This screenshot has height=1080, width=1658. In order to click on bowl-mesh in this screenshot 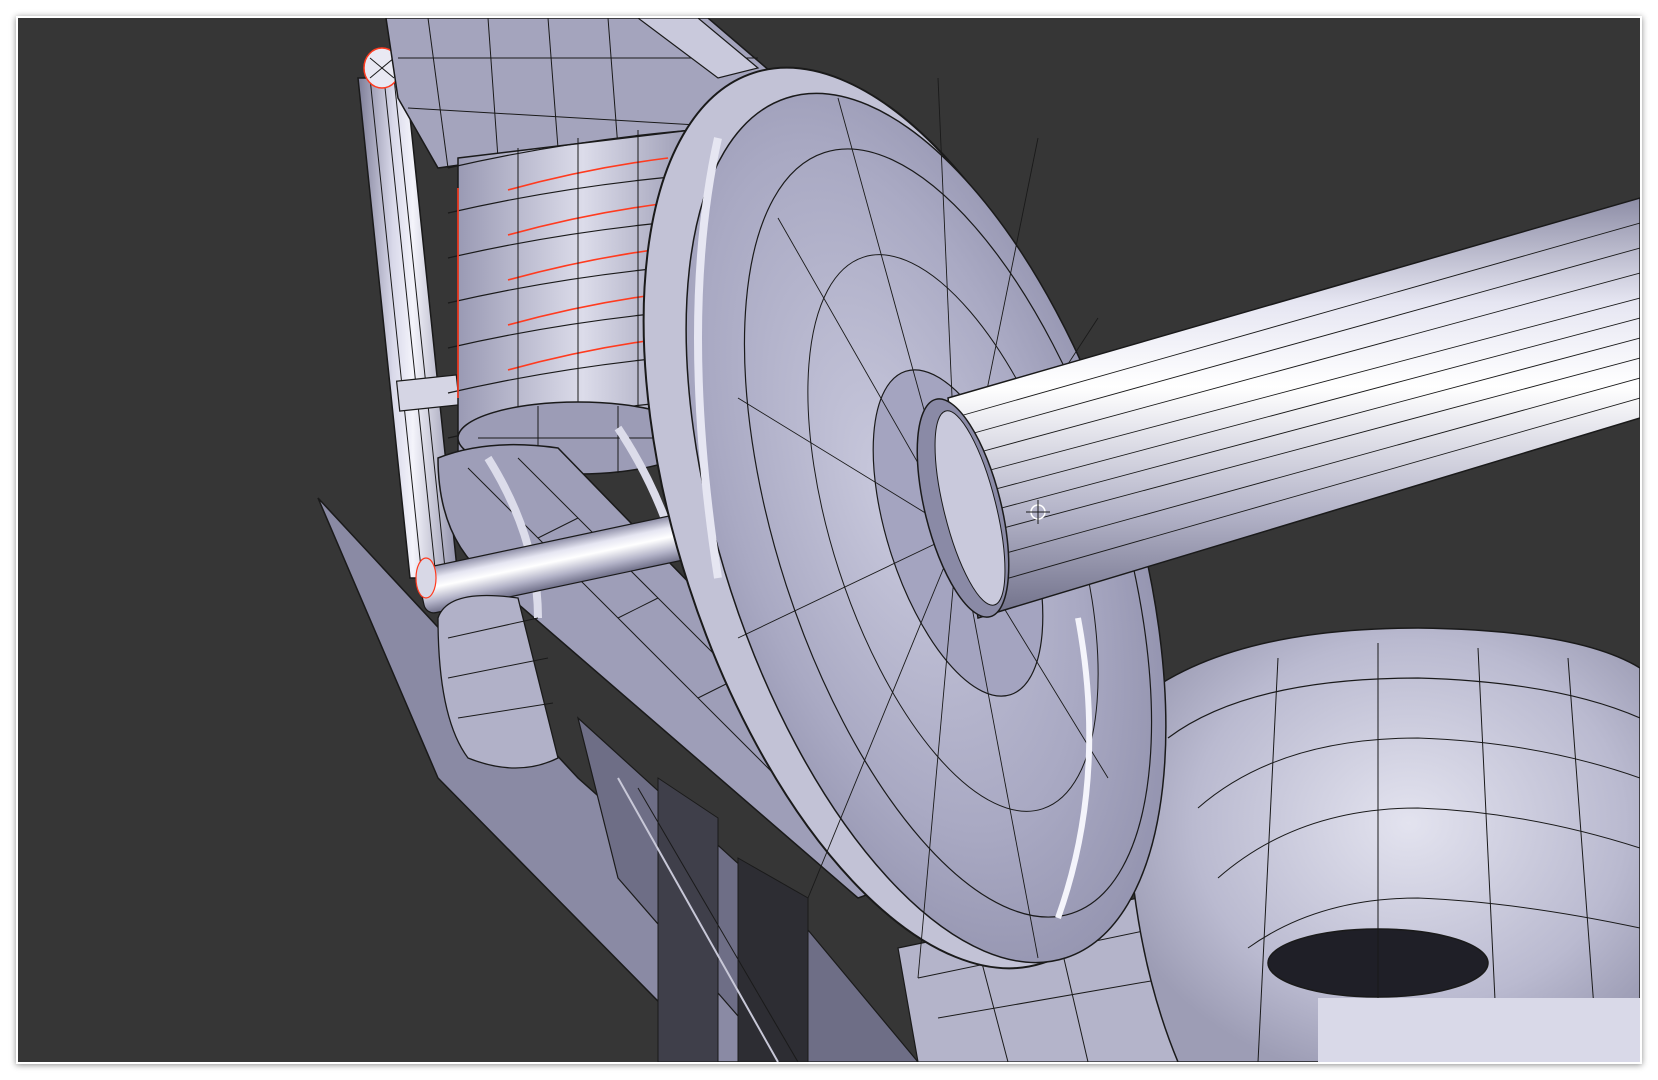, I will do `click(1382, 844)`.